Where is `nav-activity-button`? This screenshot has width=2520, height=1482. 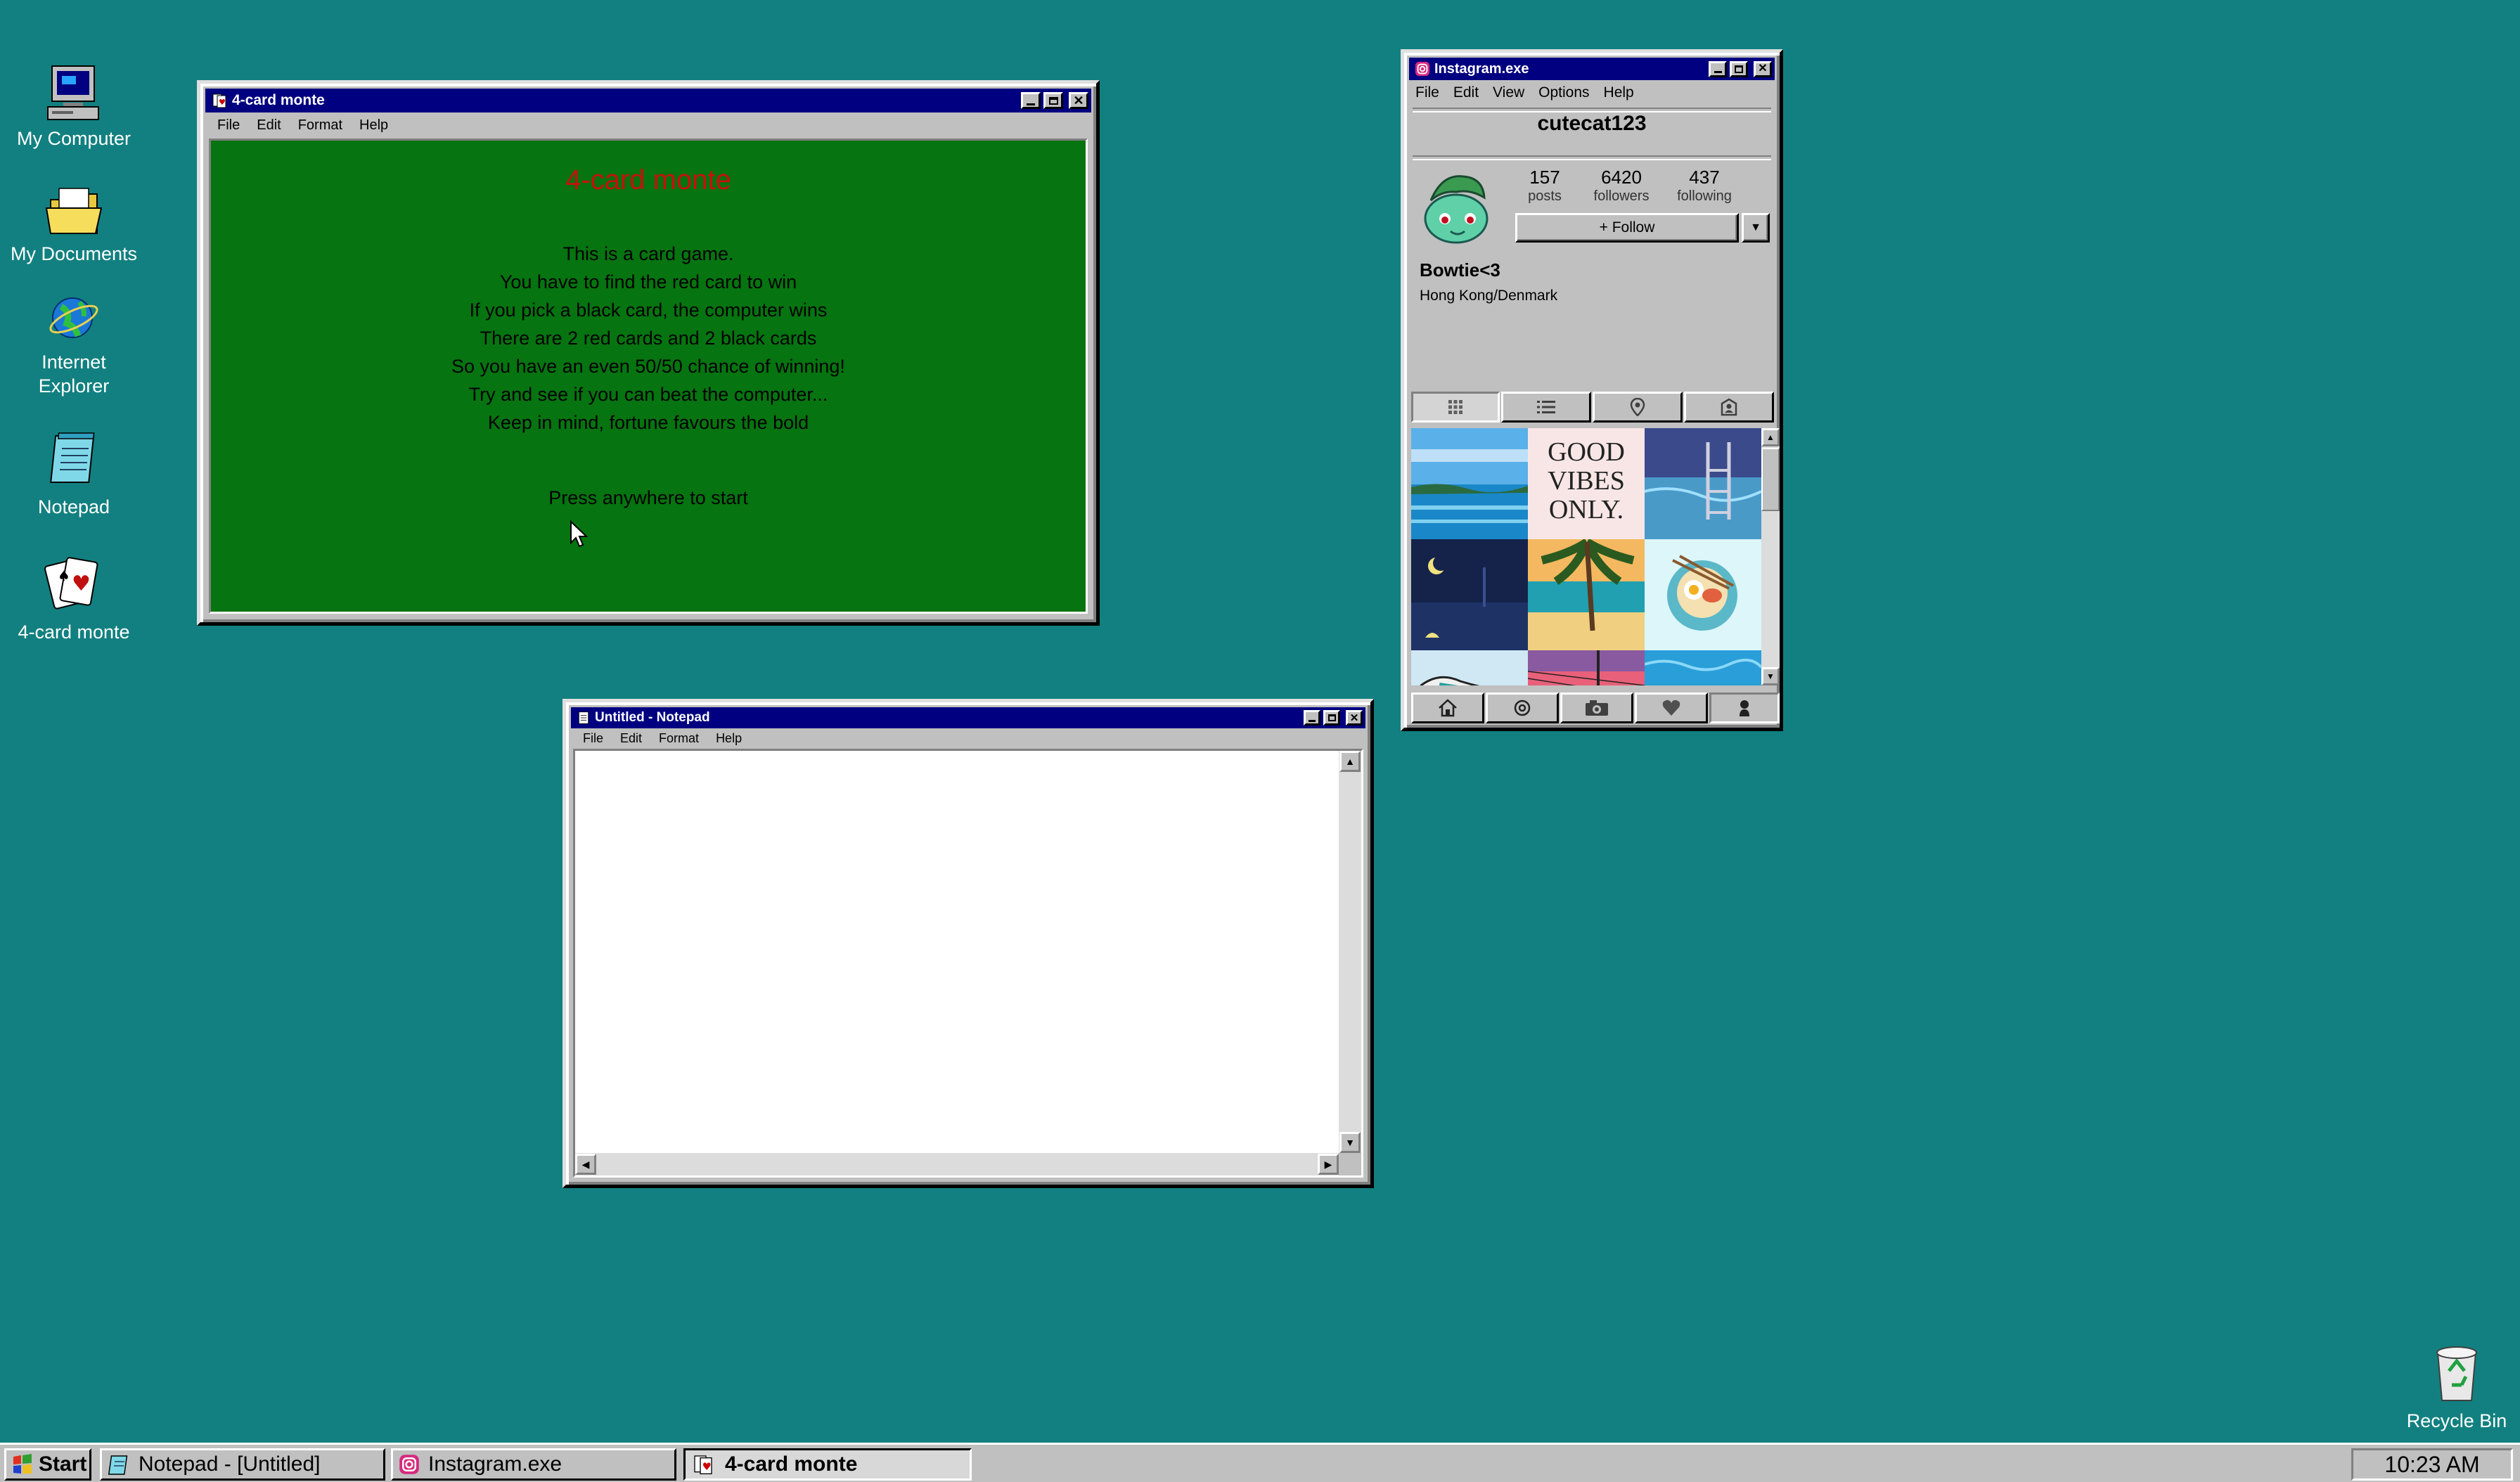 nav-activity-button is located at coordinates (1671, 707).